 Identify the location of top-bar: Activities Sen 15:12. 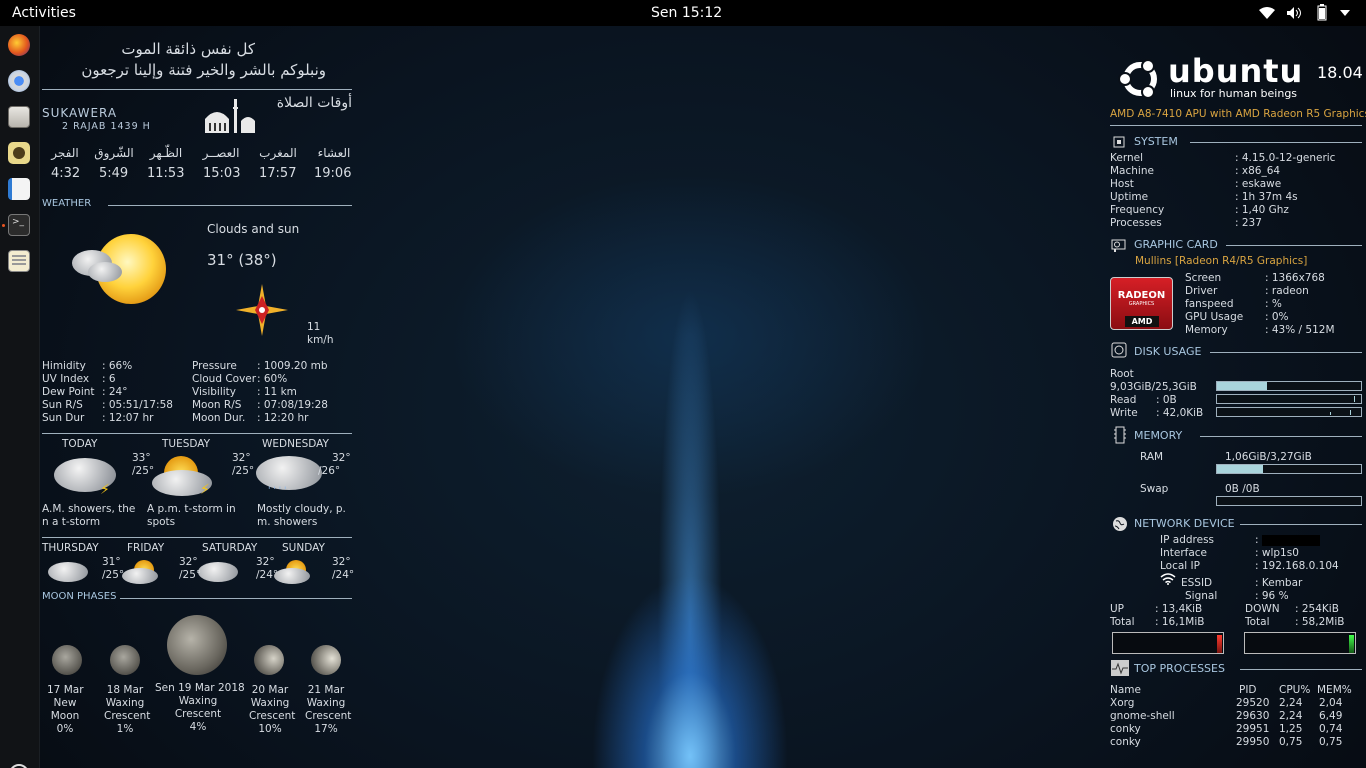
(683, 13).